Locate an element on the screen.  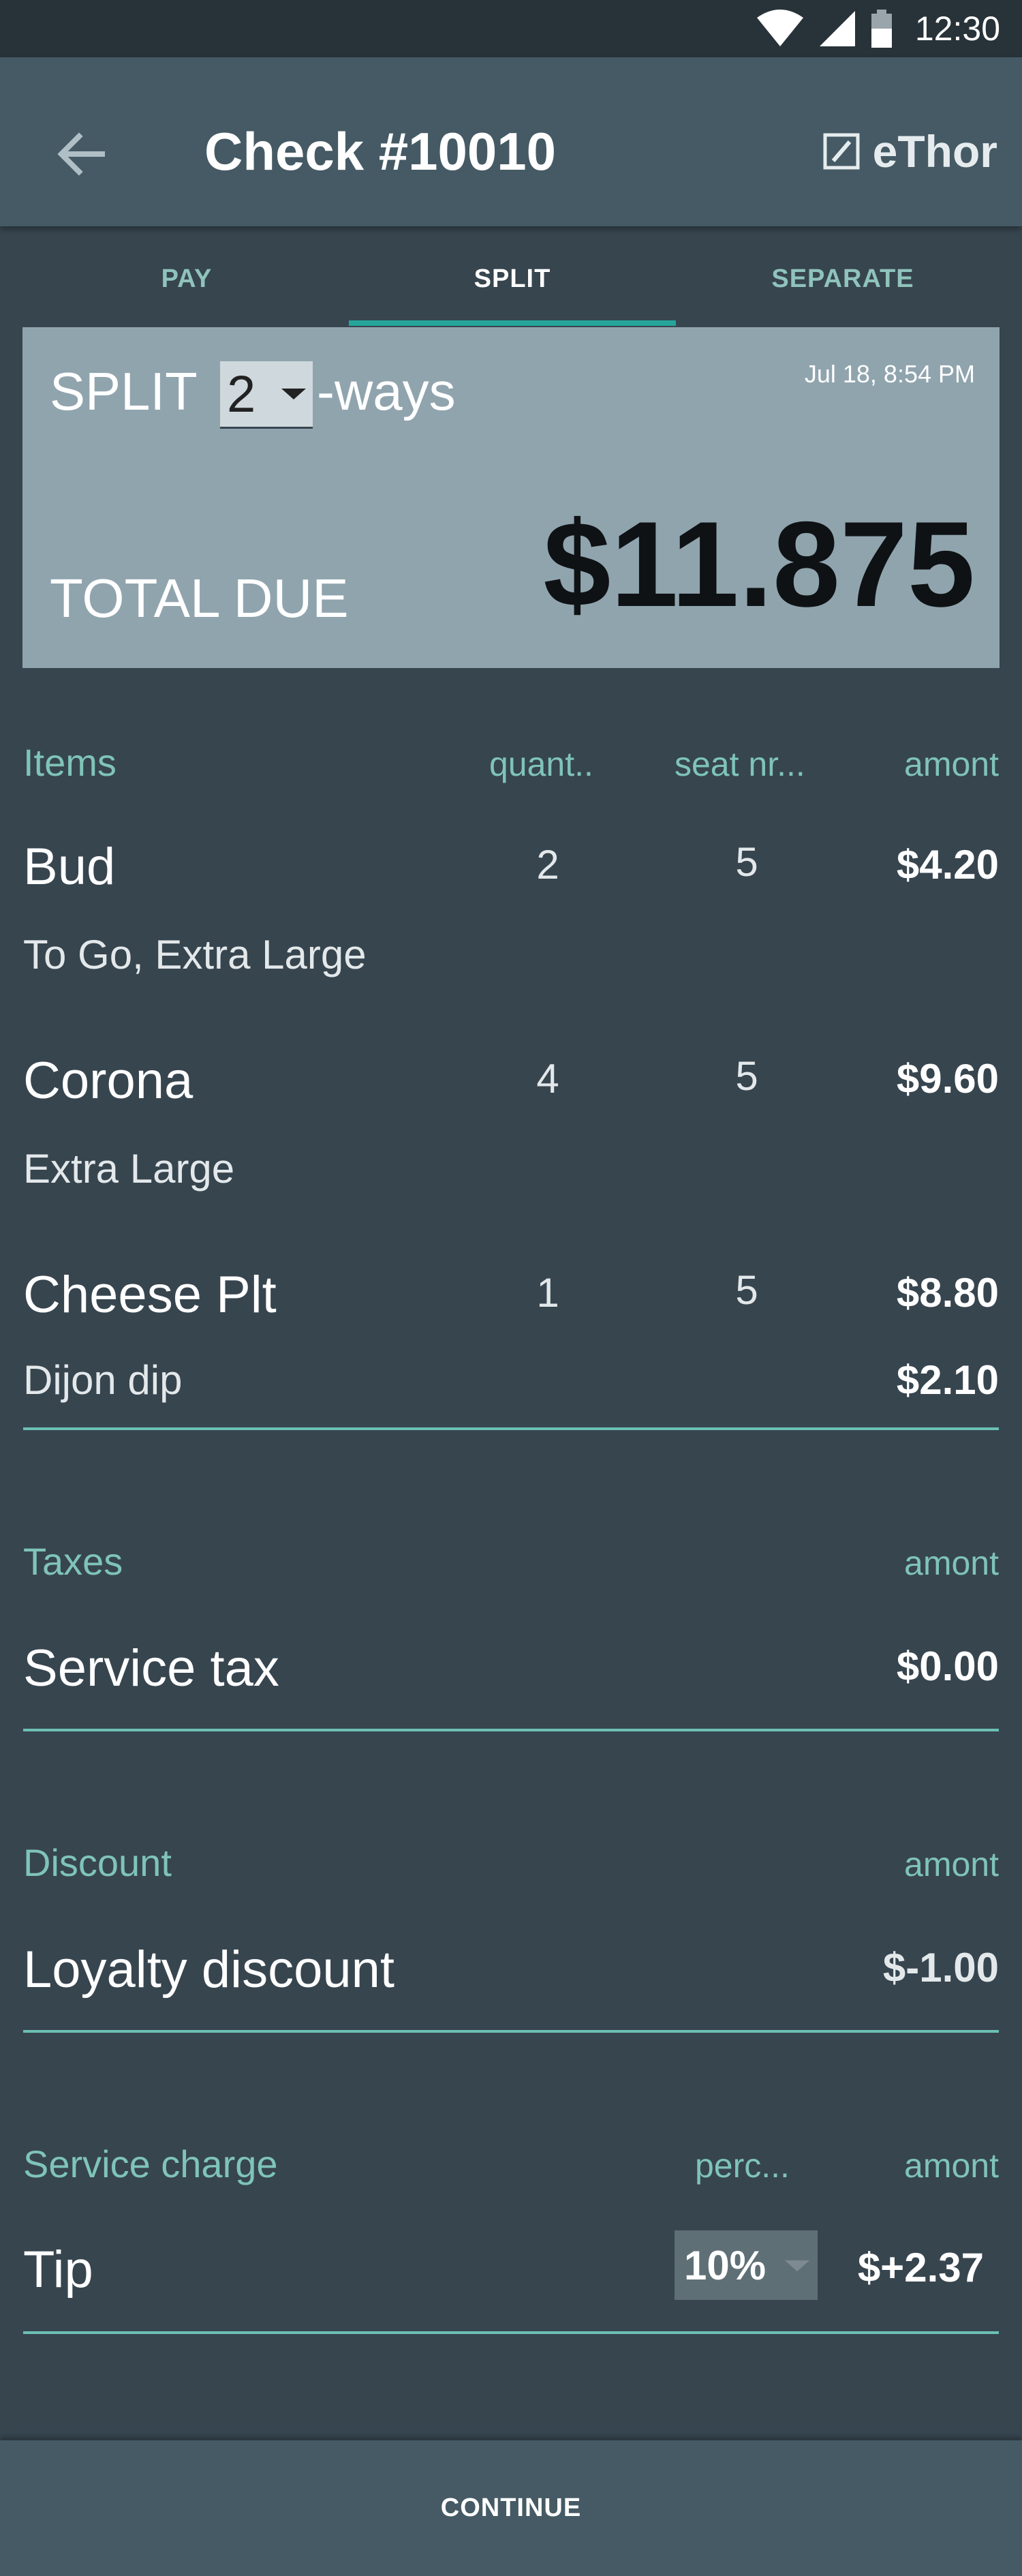
tip-percent-select: 10% is located at coordinates (746, 2265).